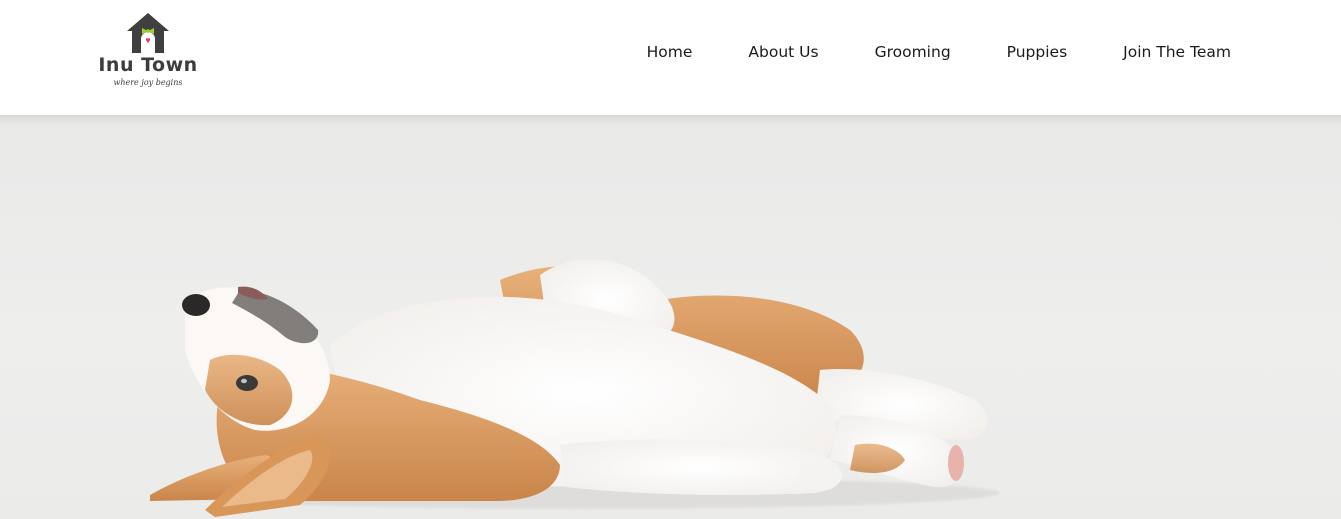  What do you see at coordinates (148, 65) in the screenshot?
I see `brand-name: Inu Town` at bounding box center [148, 65].